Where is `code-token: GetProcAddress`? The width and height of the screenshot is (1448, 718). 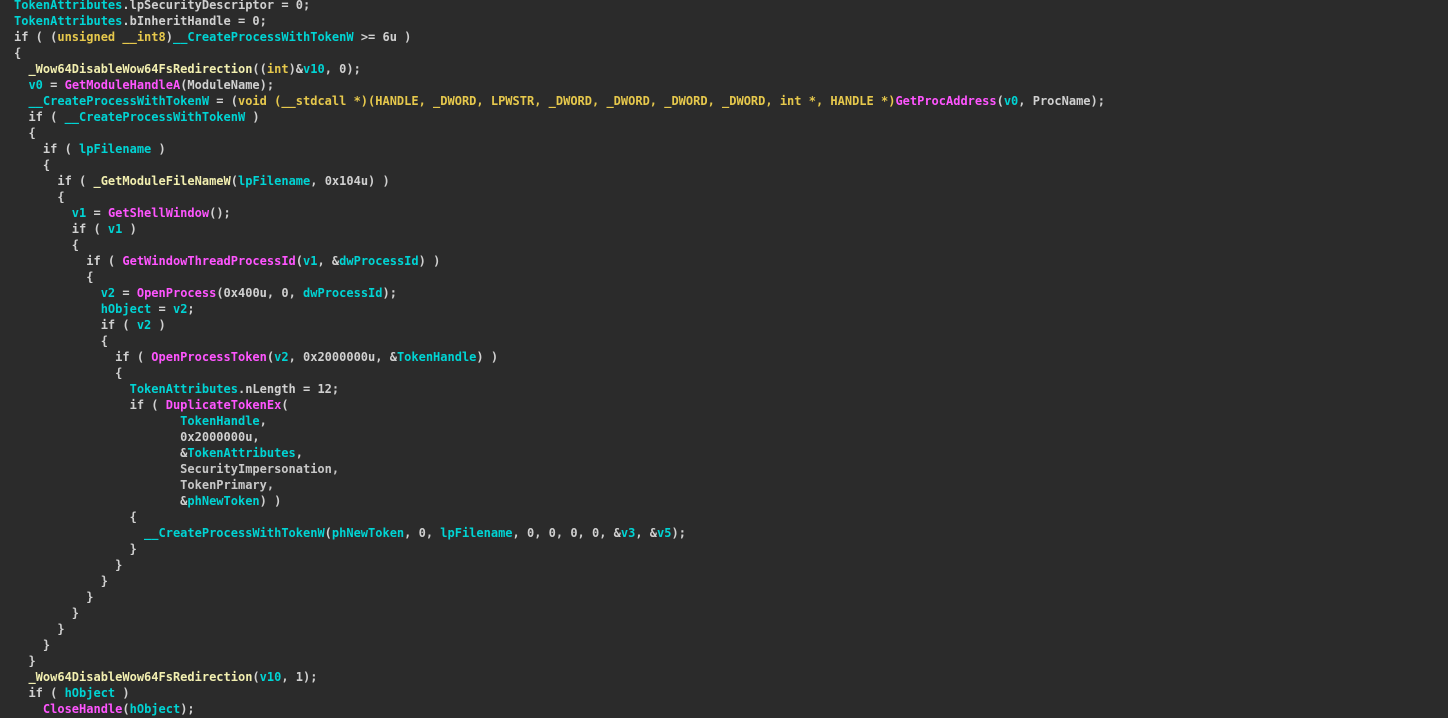 code-token: GetProcAddress is located at coordinates (946, 101).